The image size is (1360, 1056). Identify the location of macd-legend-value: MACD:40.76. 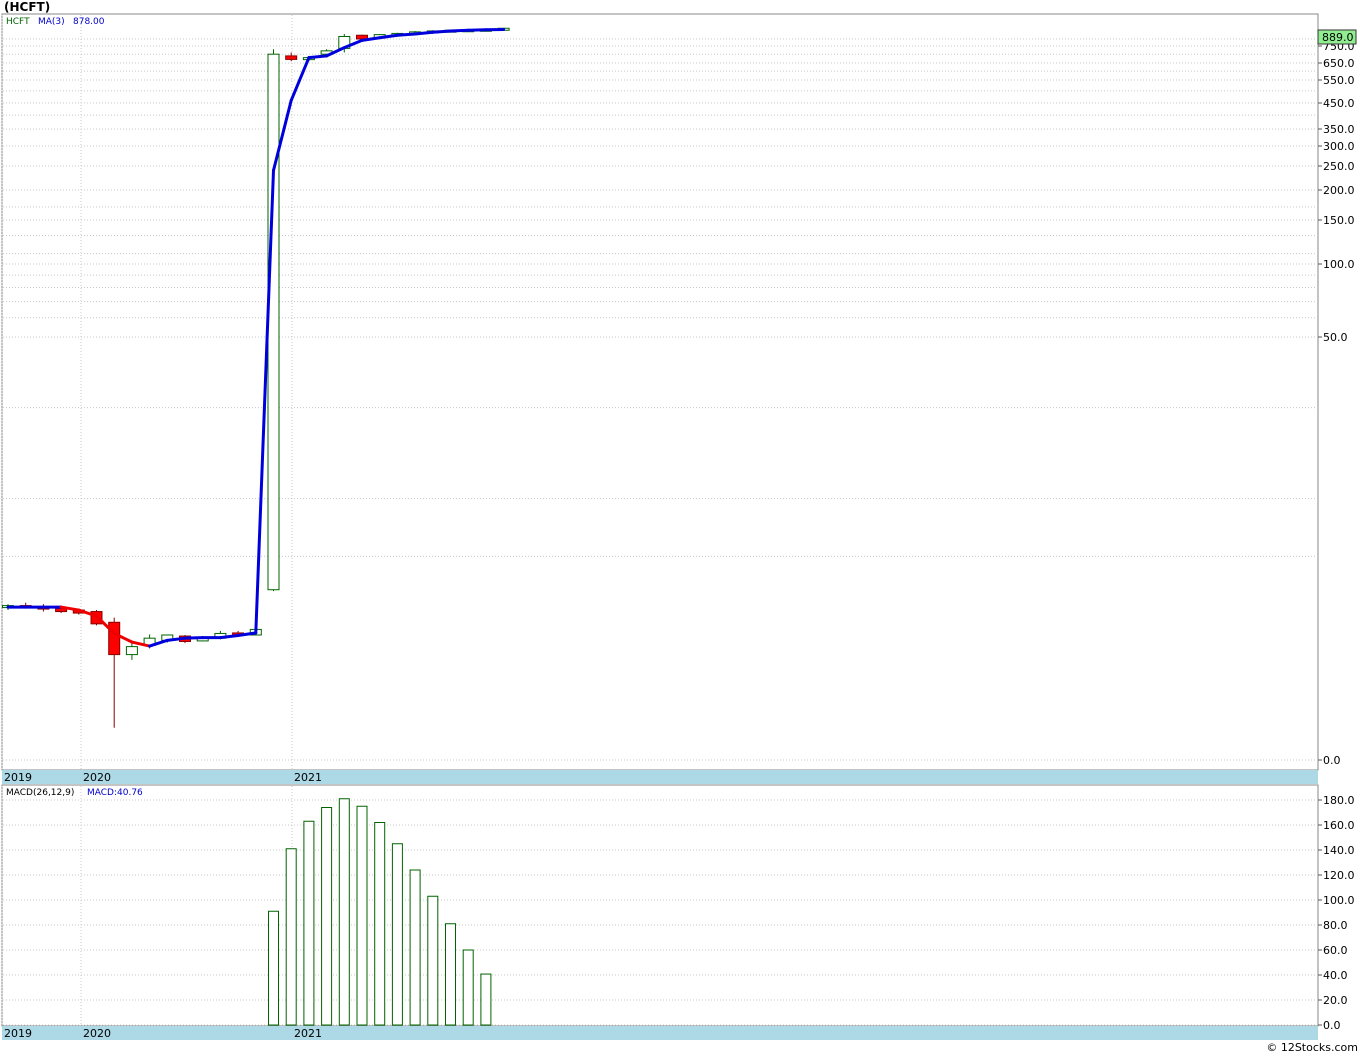
(115, 793).